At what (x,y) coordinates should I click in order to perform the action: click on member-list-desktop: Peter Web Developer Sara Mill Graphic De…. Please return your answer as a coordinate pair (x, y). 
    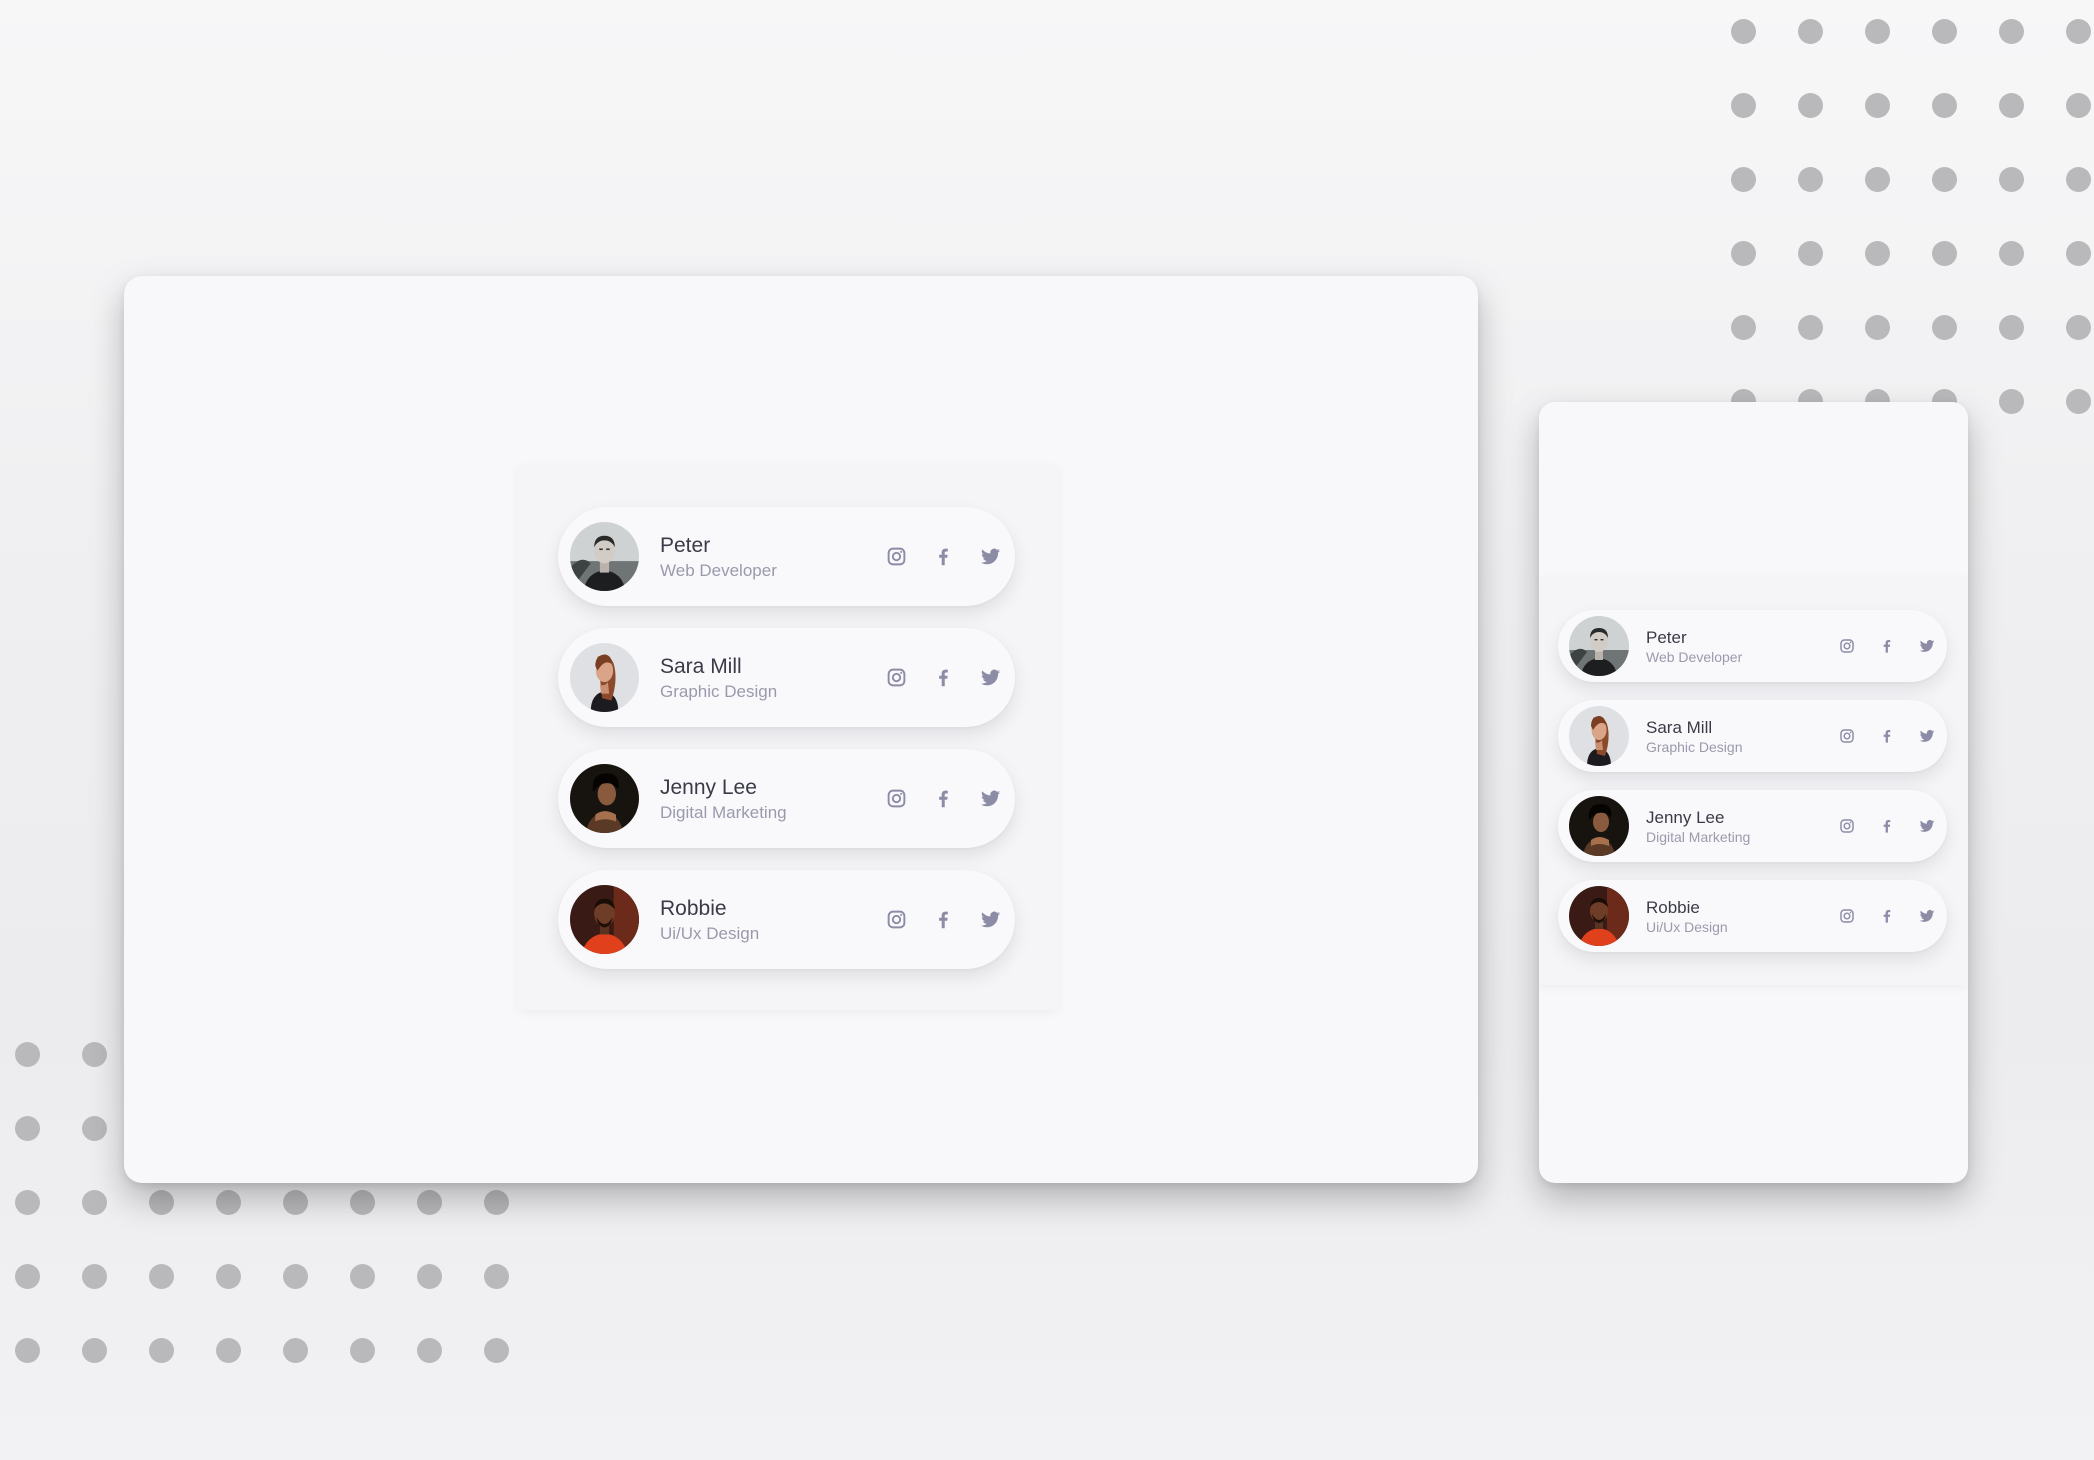
    Looking at the image, I should click on (786, 749).